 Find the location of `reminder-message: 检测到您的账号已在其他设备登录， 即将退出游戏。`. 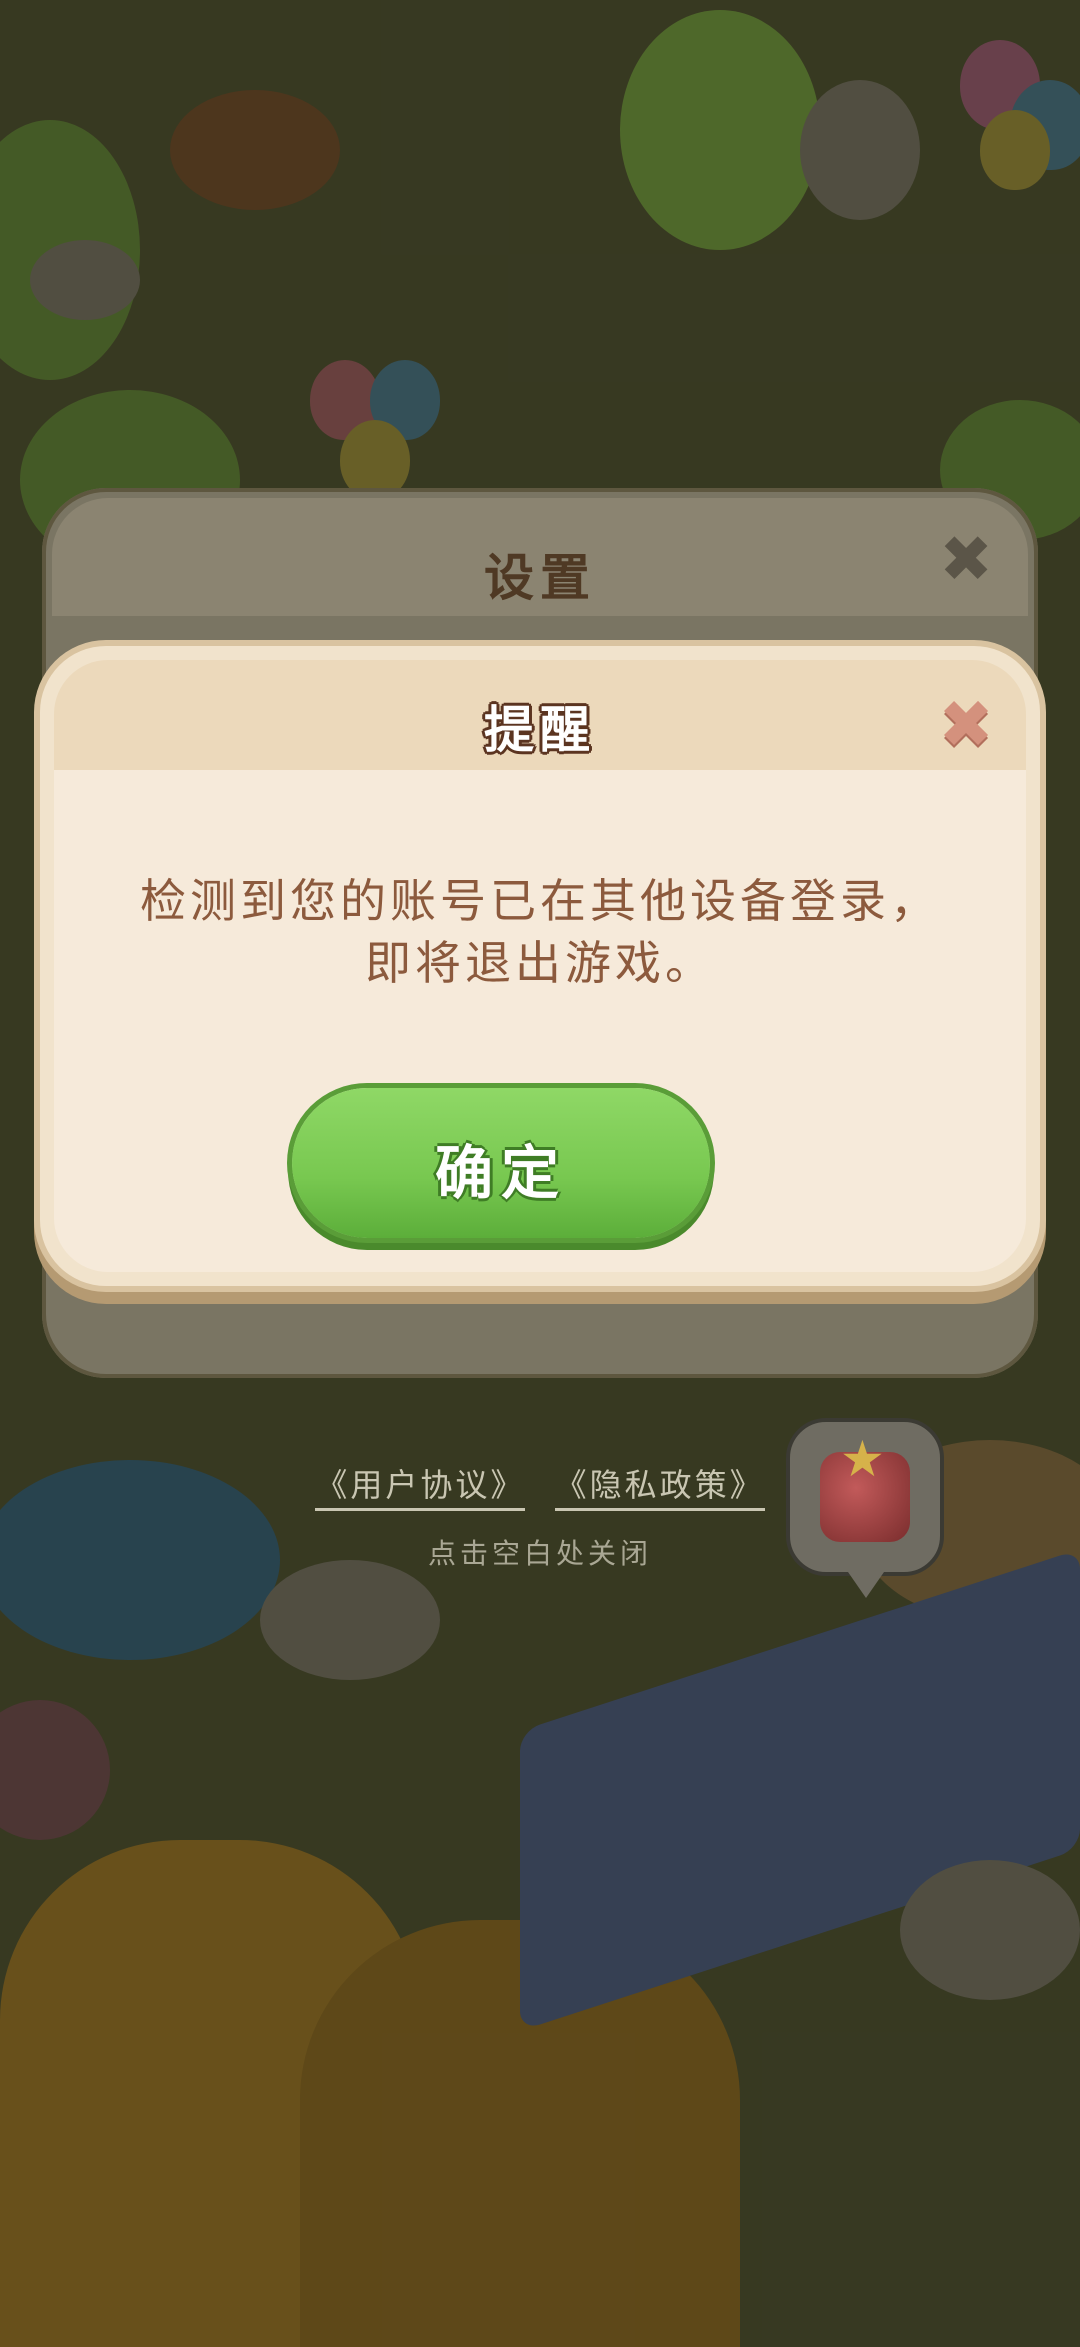

reminder-message: 检测到您的账号已在其他设备登录， 即将退出游戏。 is located at coordinates (540, 932).